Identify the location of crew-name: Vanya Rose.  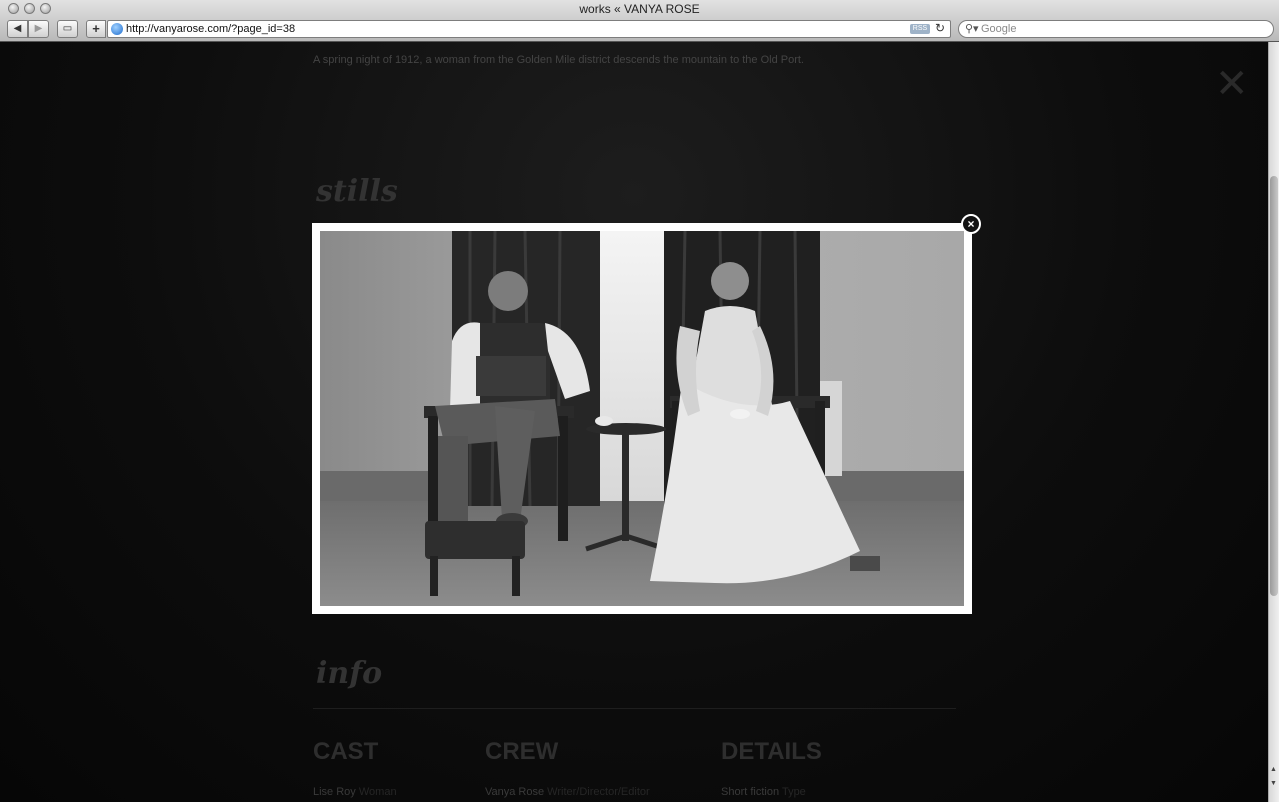
(515, 792).